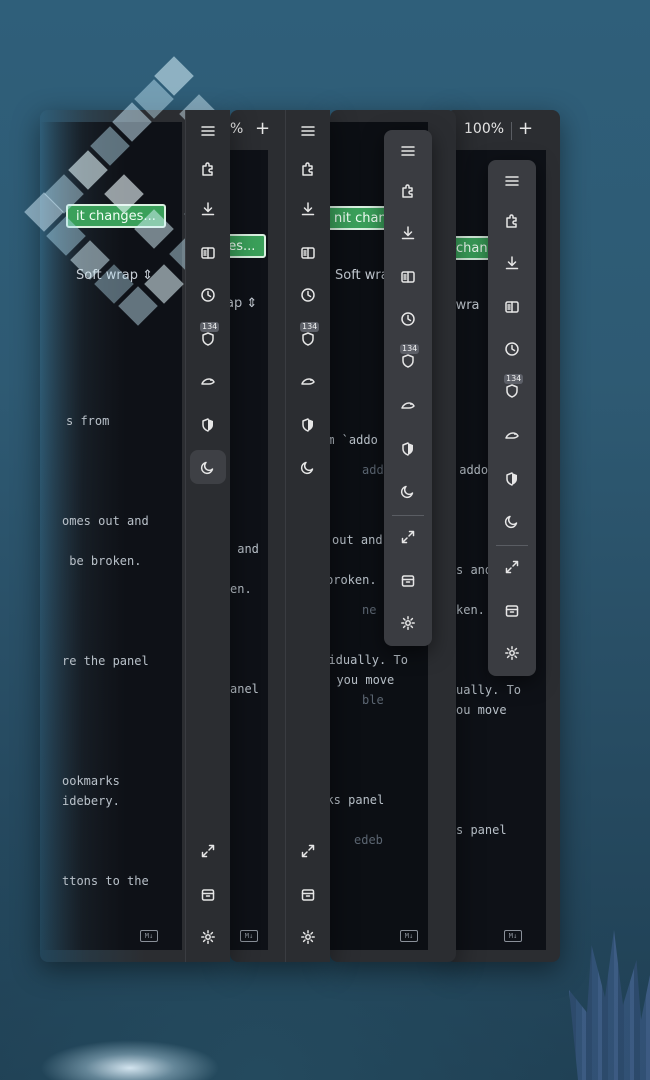 The image size is (650, 1080). I want to click on code-line: omes out and, so click(105, 521).